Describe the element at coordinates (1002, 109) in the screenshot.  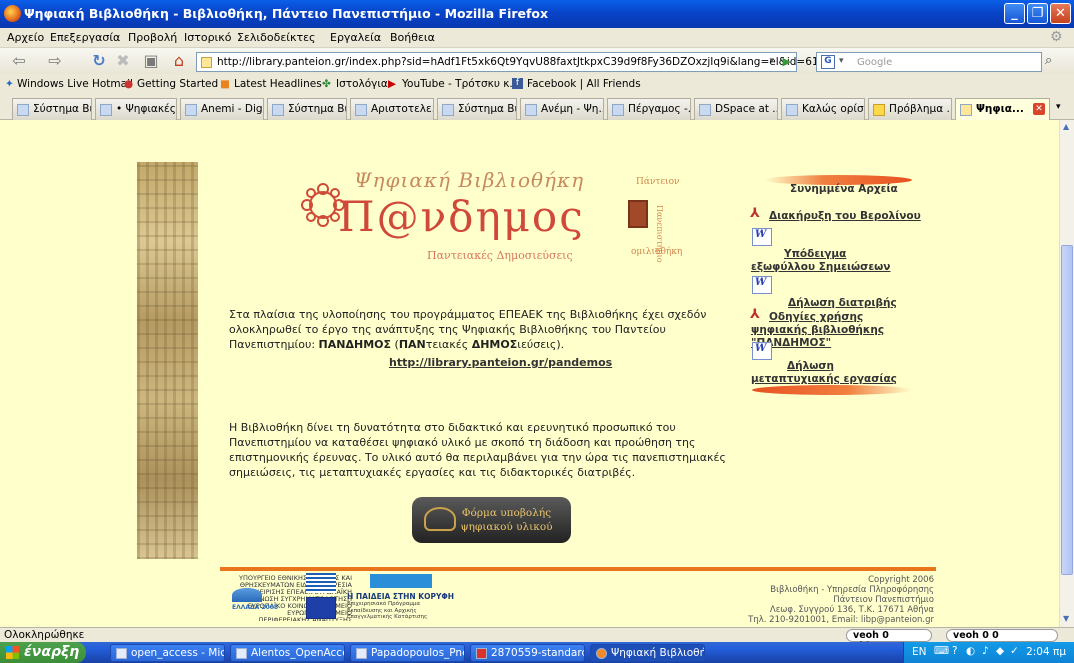
I see `tab-active: Ψηφια... ✕` at that location.